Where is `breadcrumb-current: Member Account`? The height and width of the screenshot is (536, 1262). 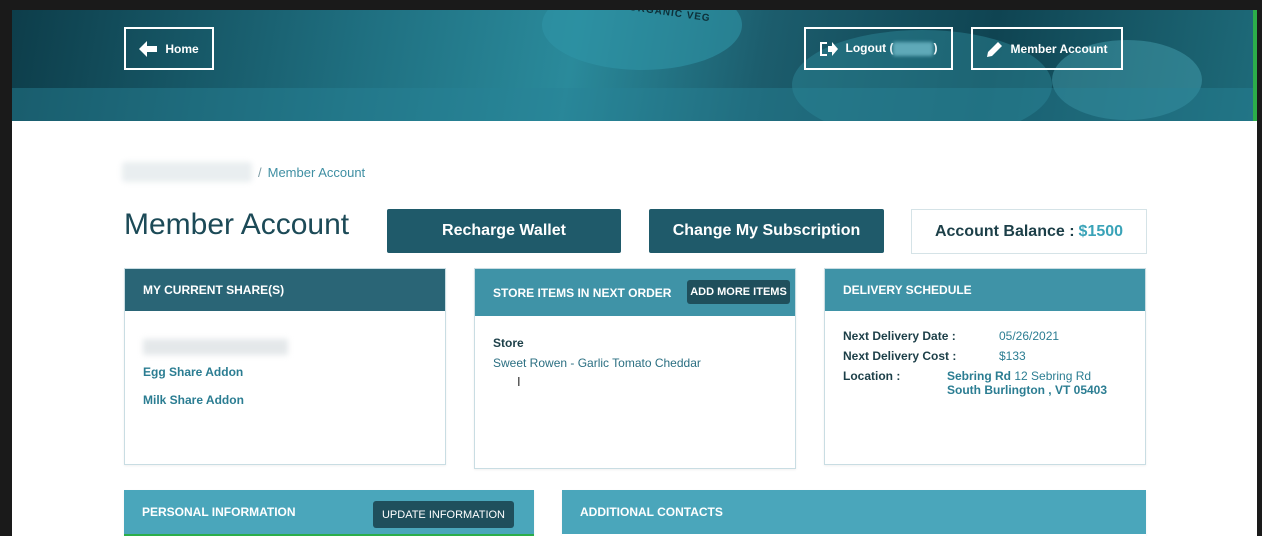
breadcrumb-current: Member Account is located at coordinates (316, 172).